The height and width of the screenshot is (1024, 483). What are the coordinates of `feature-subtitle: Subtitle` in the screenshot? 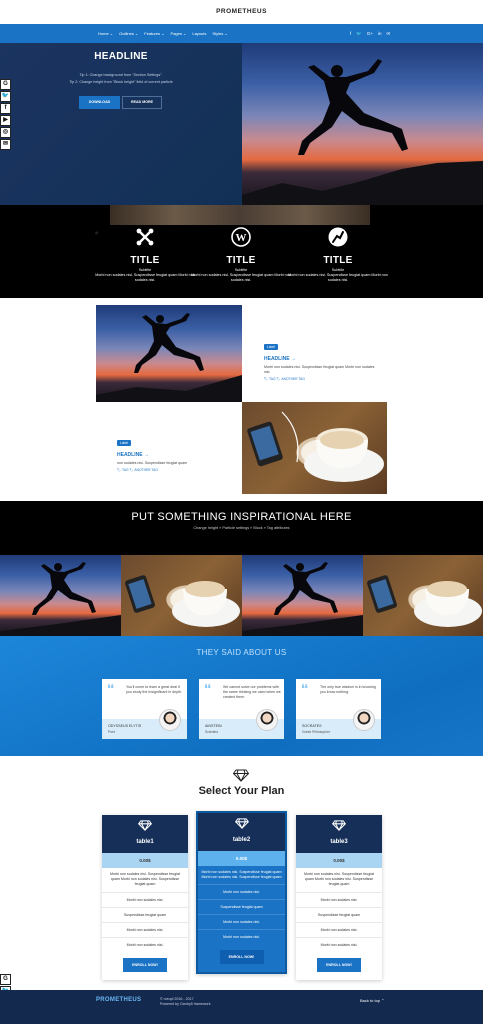 It's located at (338, 270).